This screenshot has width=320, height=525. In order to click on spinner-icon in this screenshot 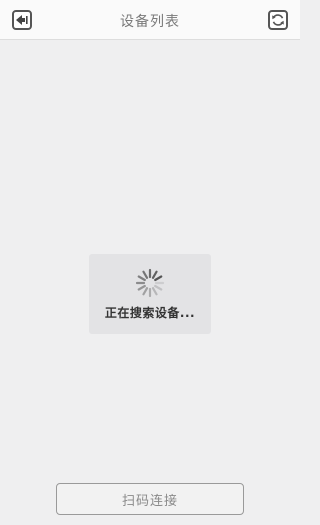, I will do `click(150, 283)`.